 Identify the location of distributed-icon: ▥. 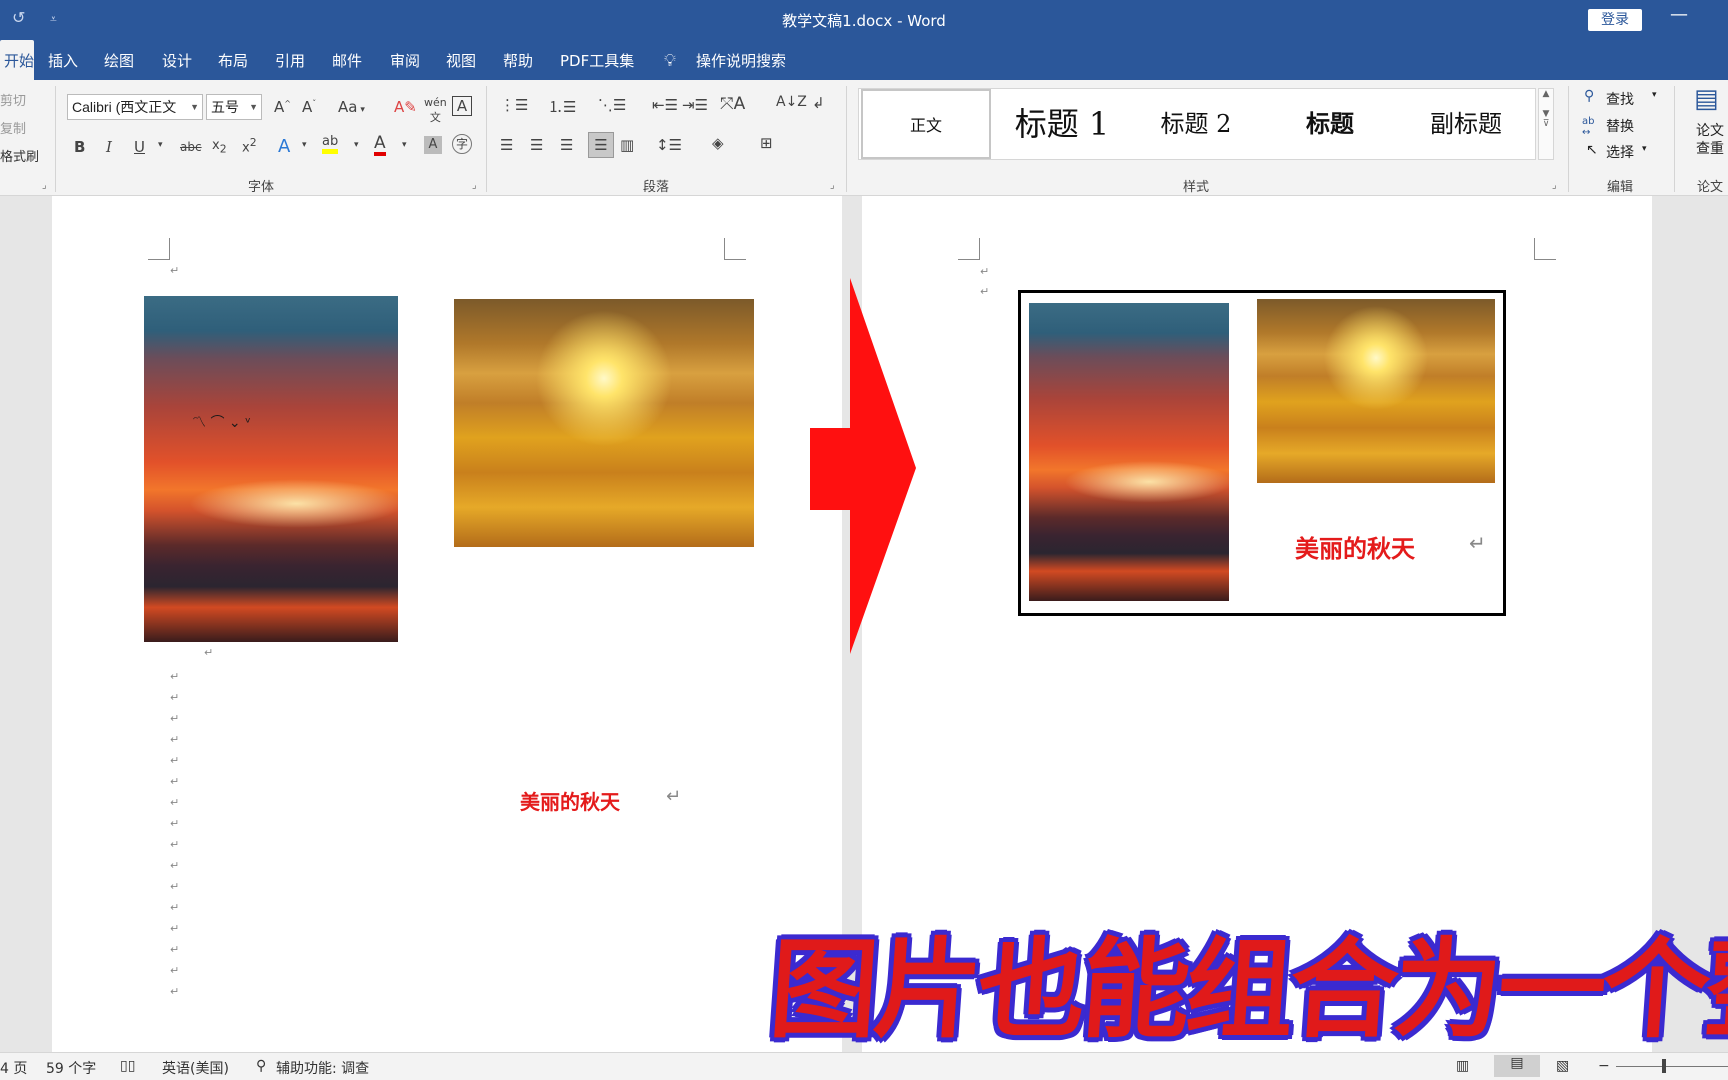
(627, 145).